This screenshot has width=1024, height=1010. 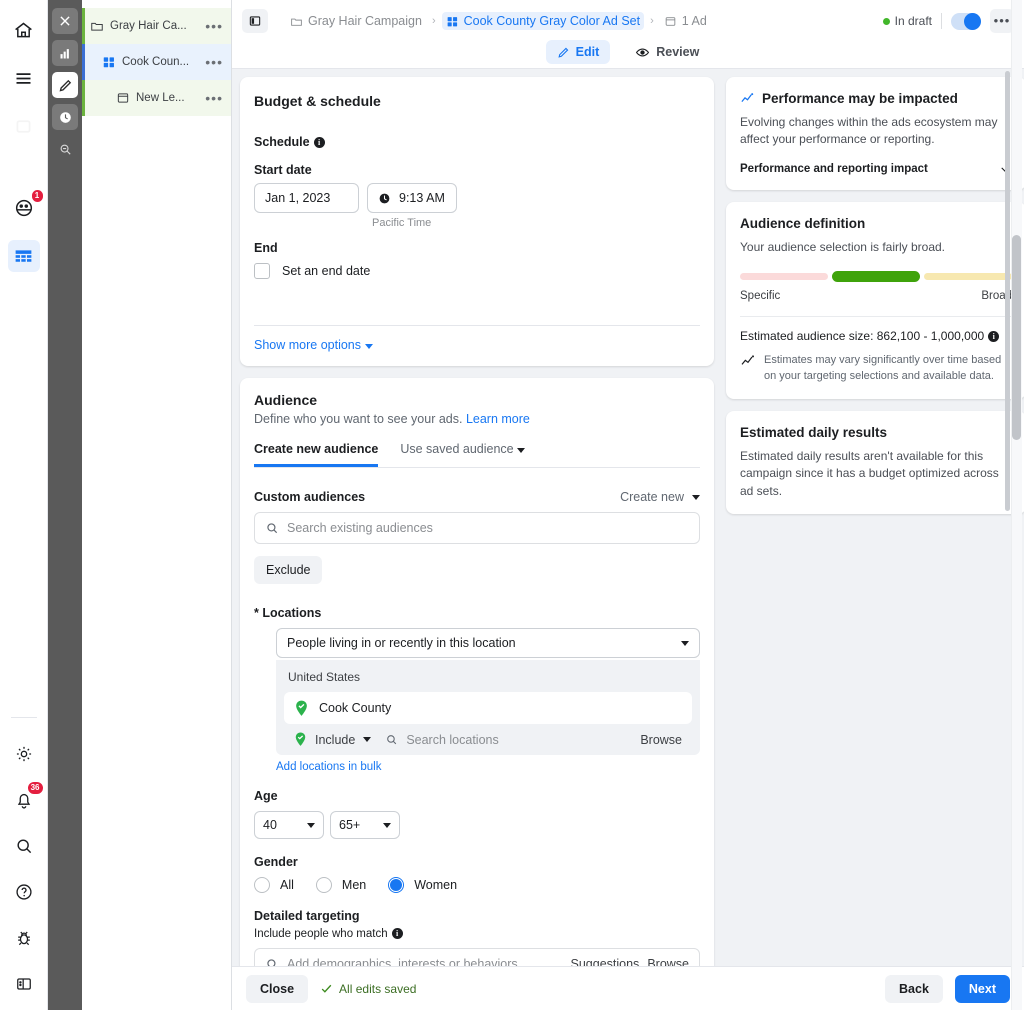 I want to click on window-scrollbar, so click(x=1016, y=505).